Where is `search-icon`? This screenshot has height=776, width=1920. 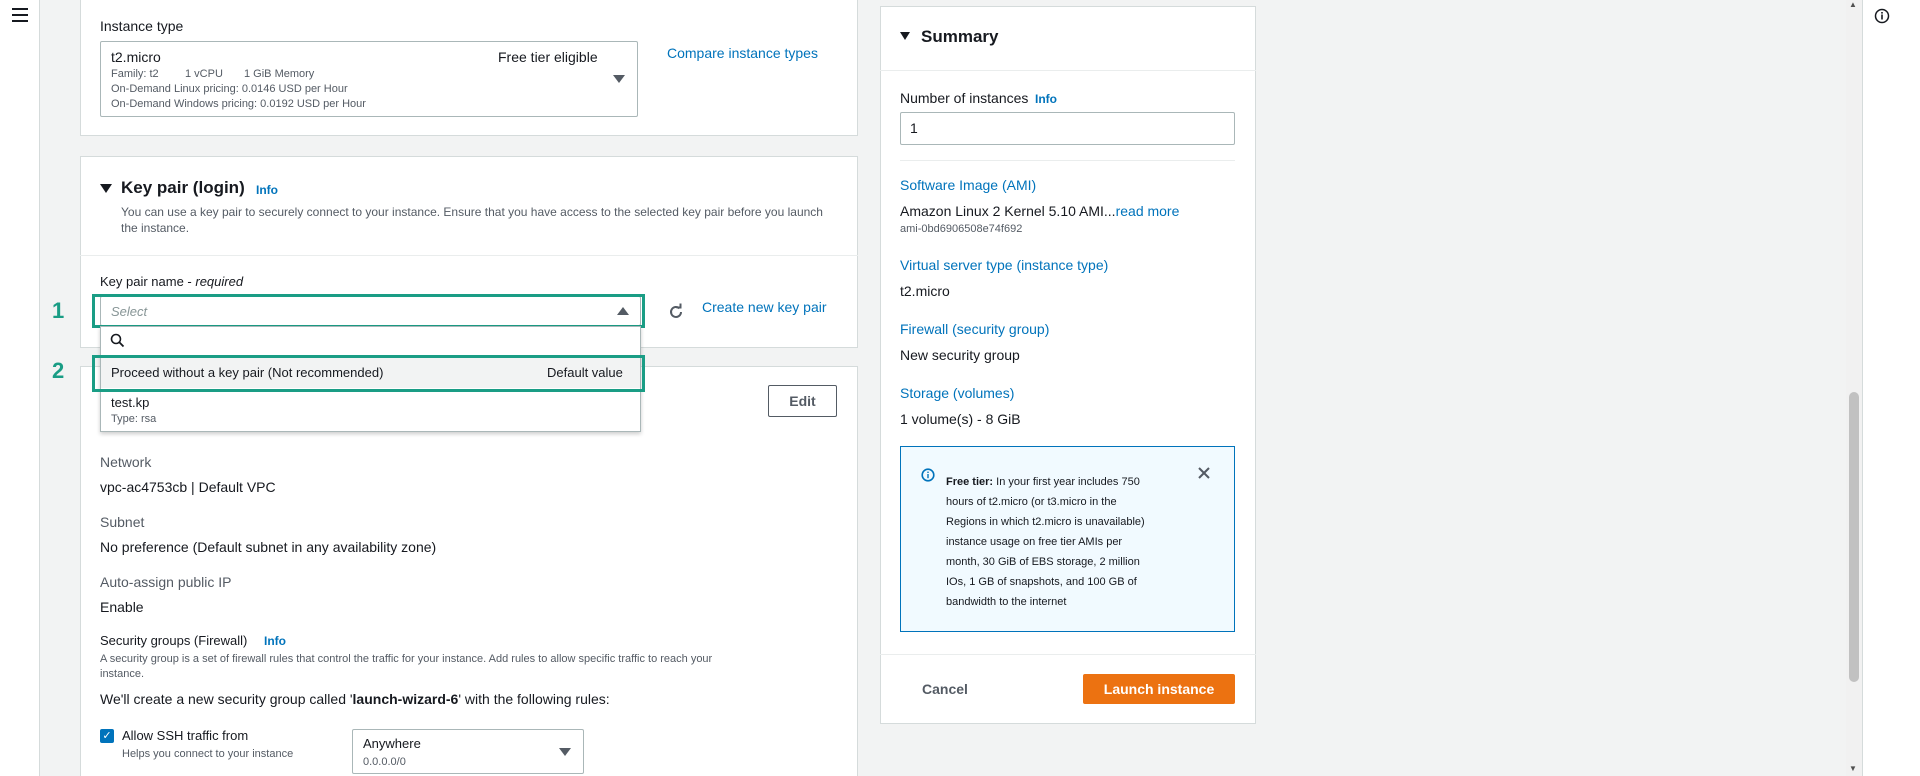 search-icon is located at coordinates (117, 342).